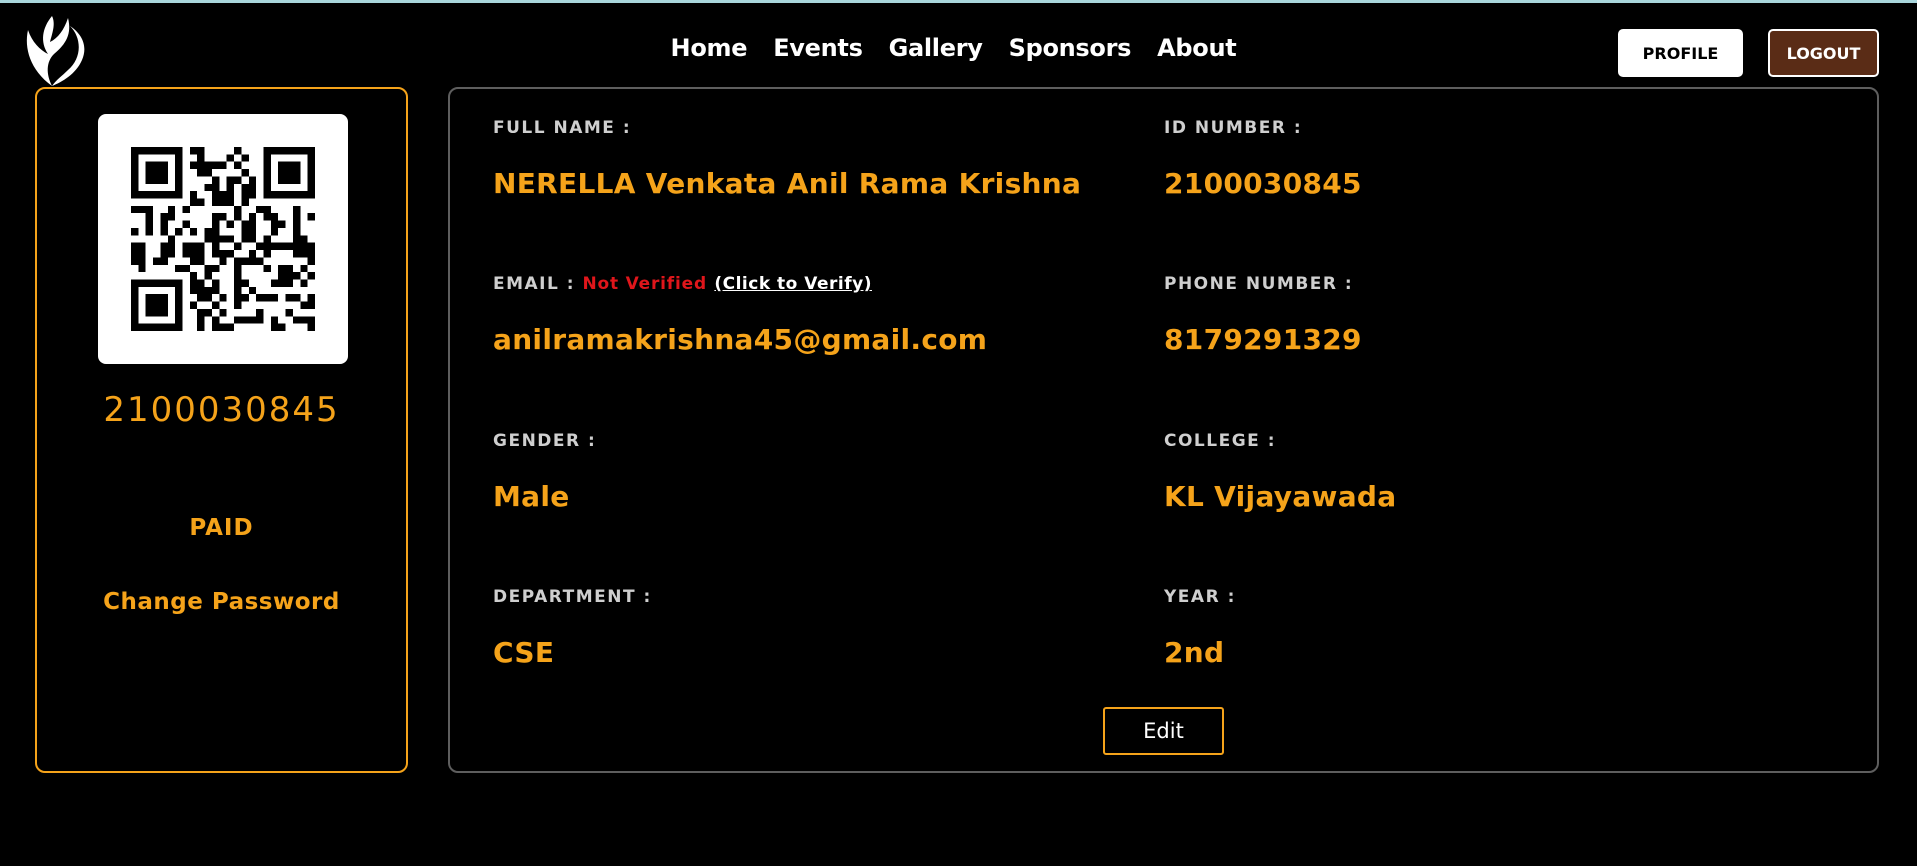 Image resolution: width=1917 pixels, height=866 pixels. What do you see at coordinates (936, 48) in the screenshot?
I see `nav-gallery: Gallery` at bounding box center [936, 48].